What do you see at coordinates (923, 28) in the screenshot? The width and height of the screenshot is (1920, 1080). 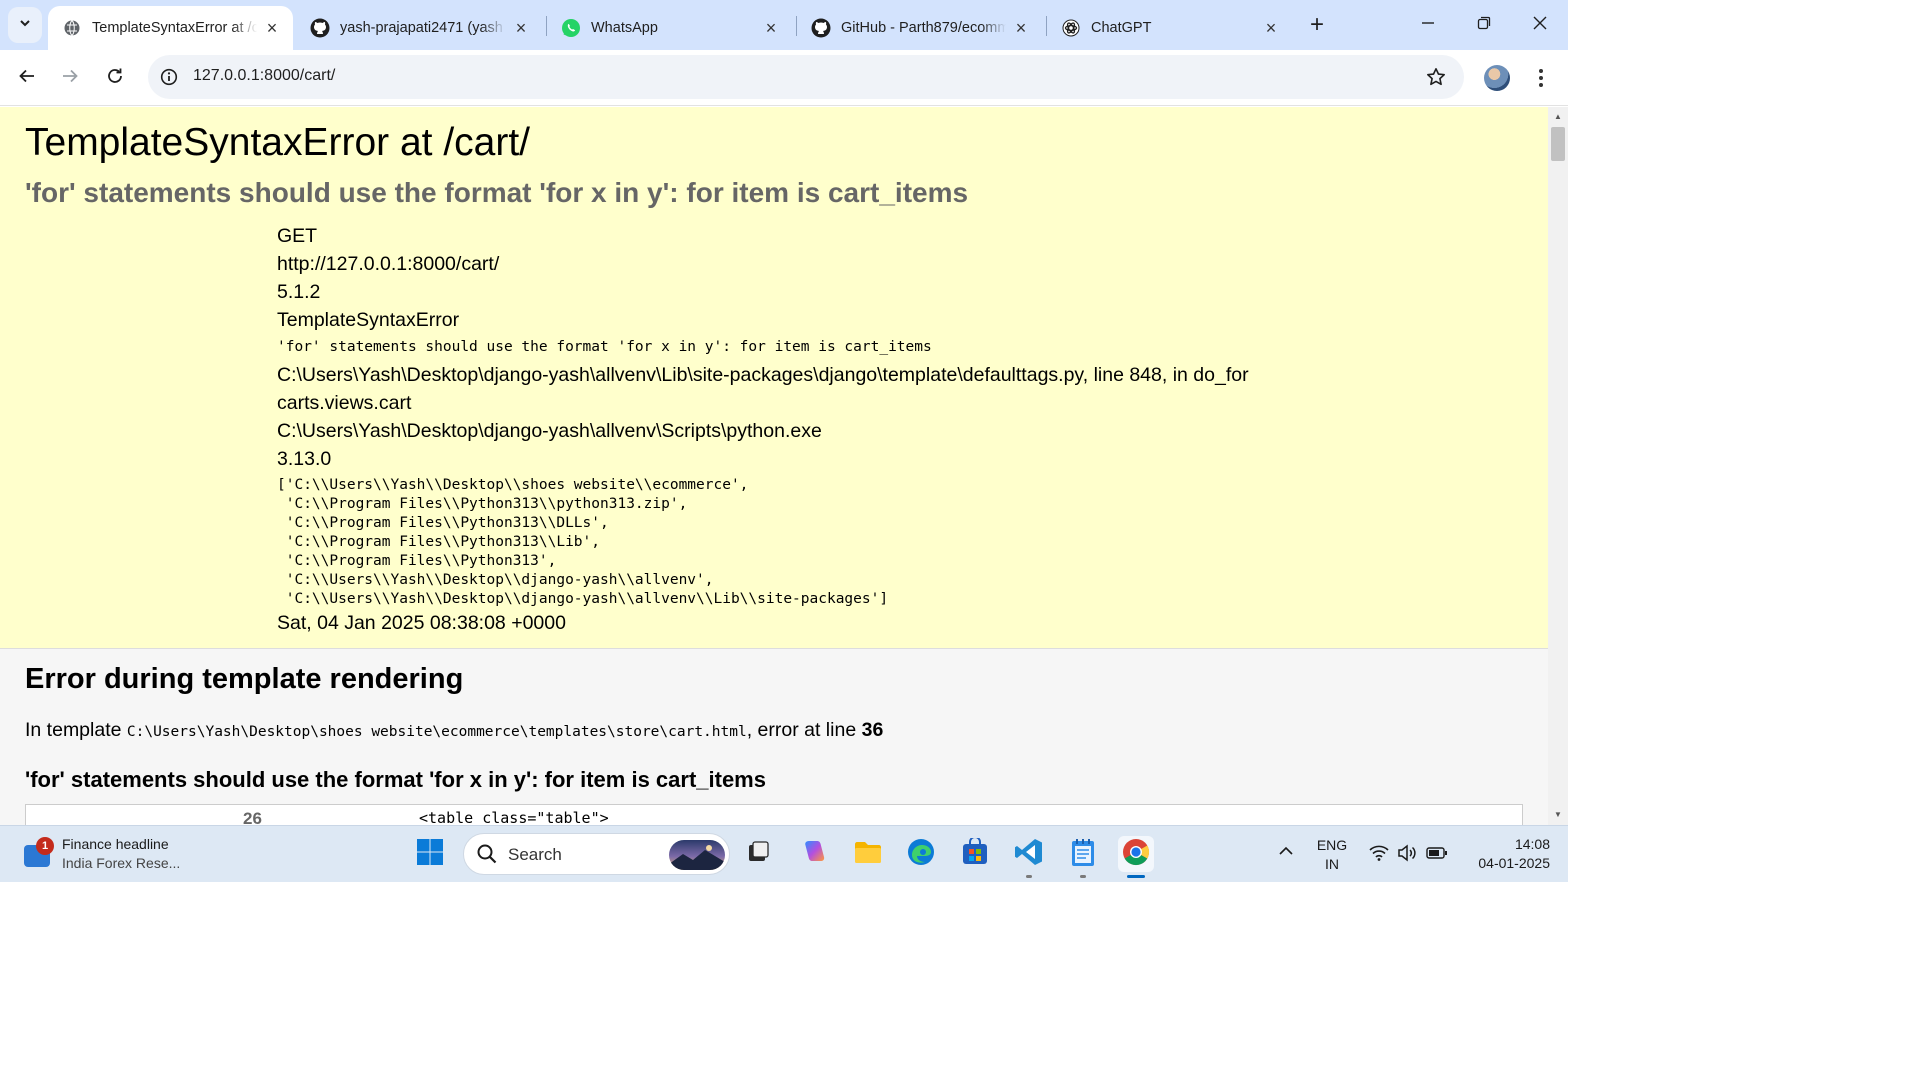 I see `tab-title: GitHub - Parth879/ecomm` at bounding box center [923, 28].